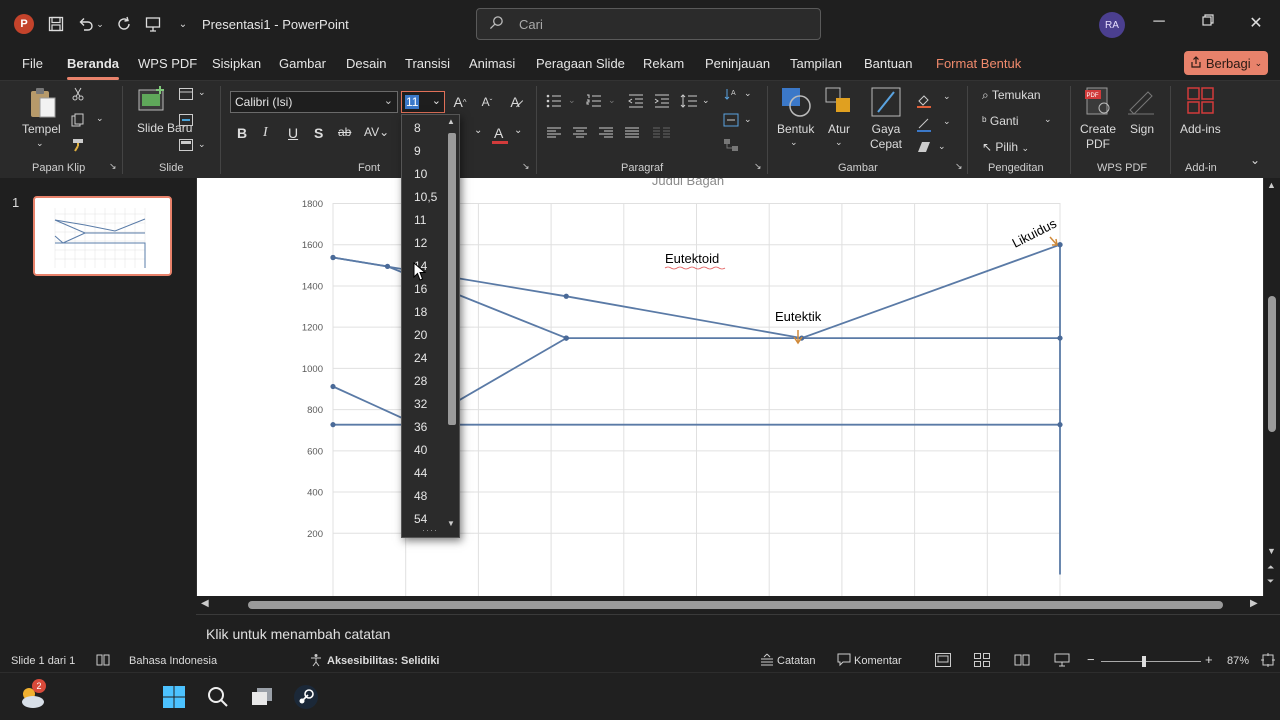 Image resolution: width=1280 pixels, height=720 pixels. Describe the element at coordinates (794, 142) in the screenshot. I see `shapes-dropdown-icon: ⌄` at that location.